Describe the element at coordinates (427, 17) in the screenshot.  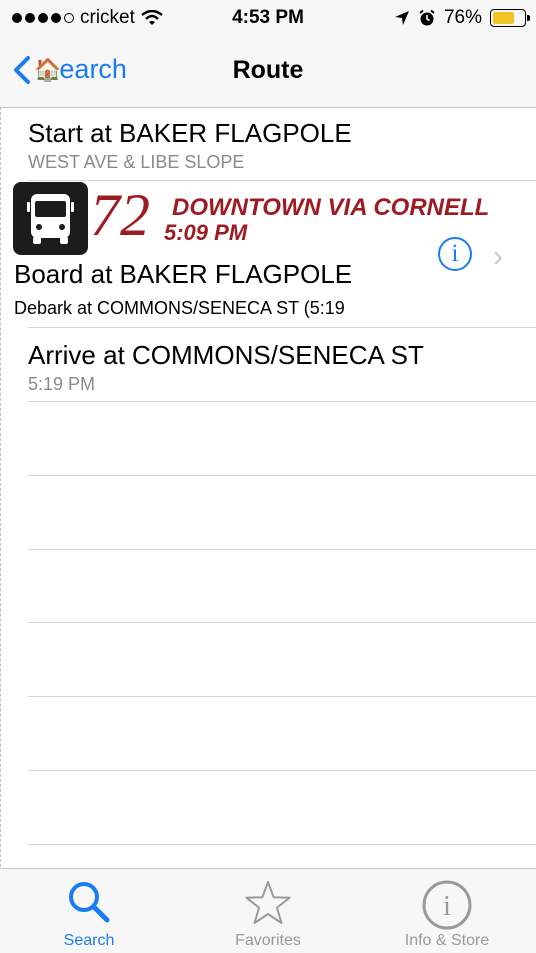
I see `alarm-clock-icon` at that location.